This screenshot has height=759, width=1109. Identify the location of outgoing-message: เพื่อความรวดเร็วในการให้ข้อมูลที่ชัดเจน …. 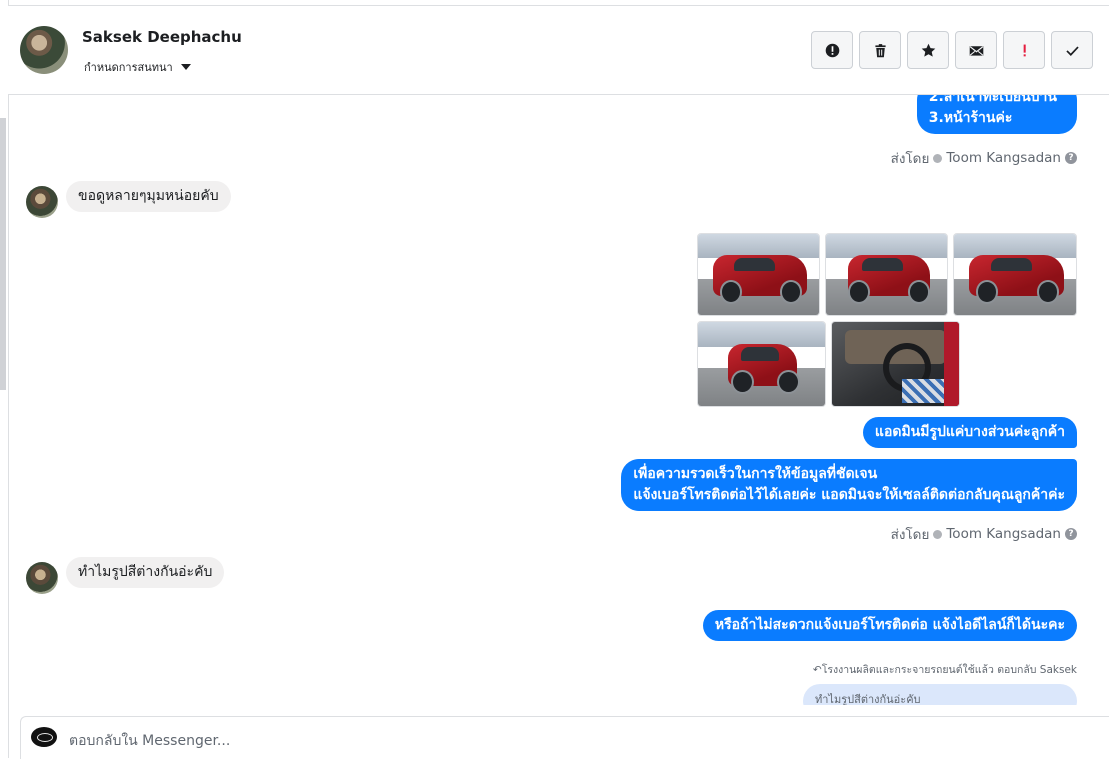
(849, 485).